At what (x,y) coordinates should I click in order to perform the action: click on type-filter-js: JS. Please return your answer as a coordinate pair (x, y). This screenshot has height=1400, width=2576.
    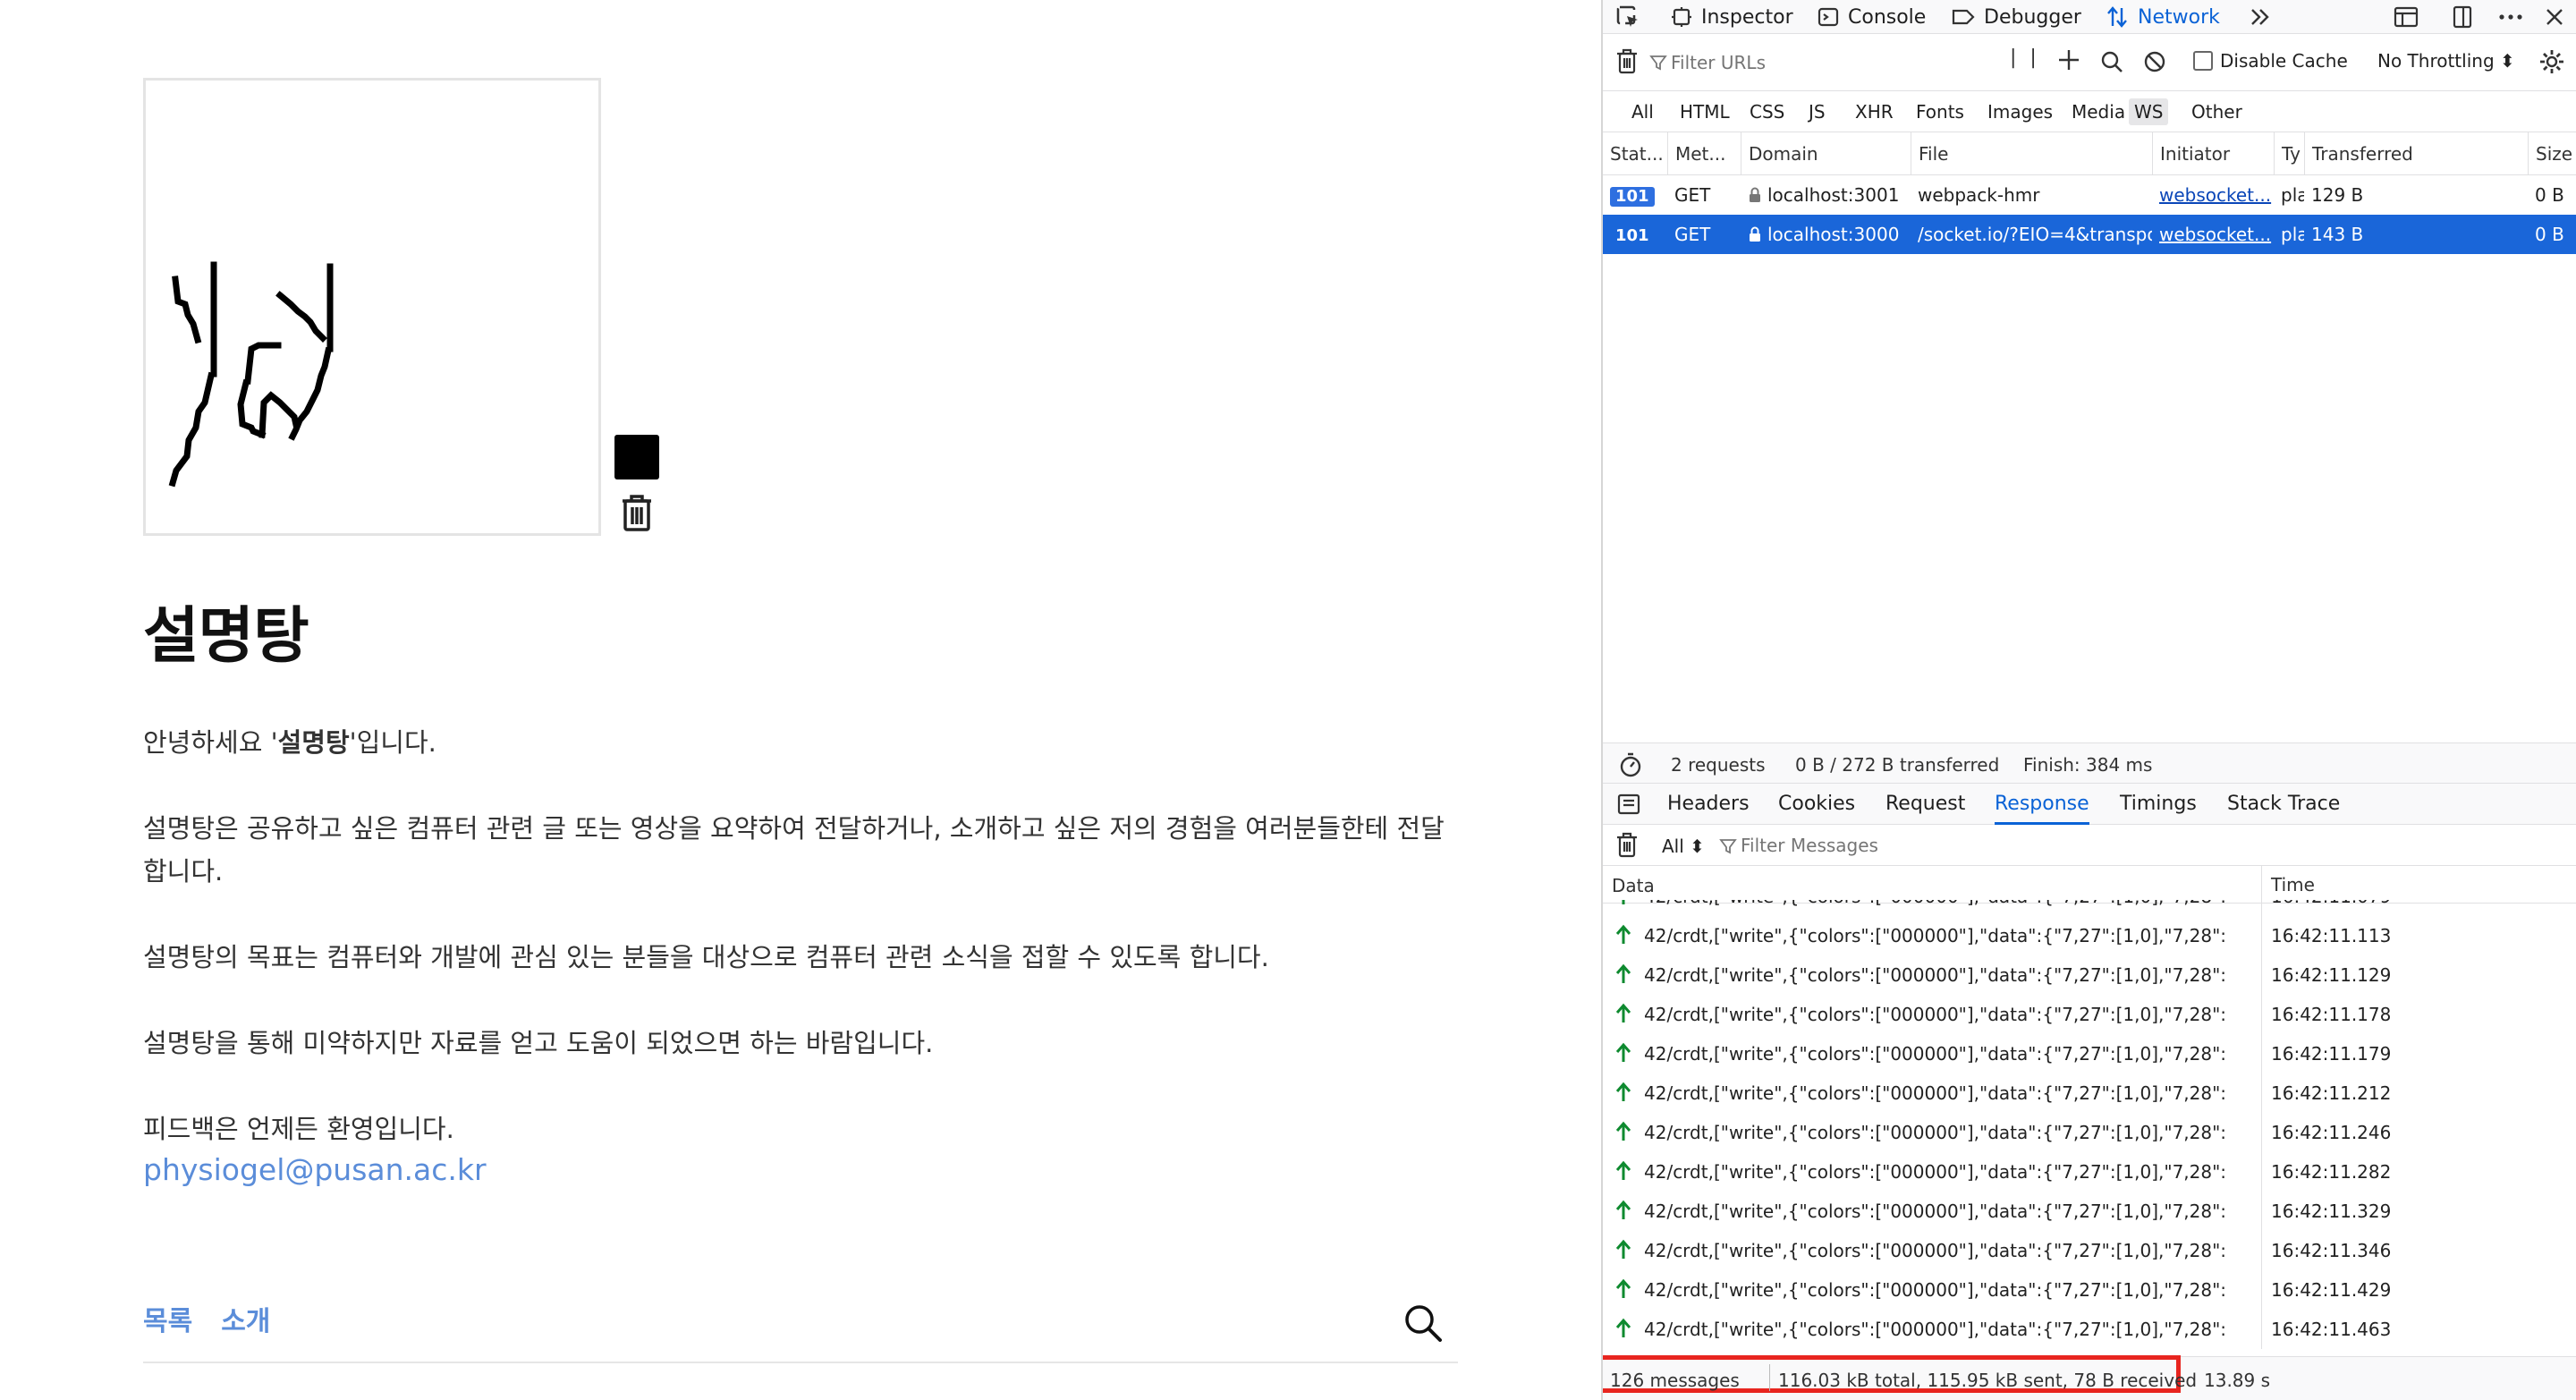
    Looking at the image, I should click on (1817, 111).